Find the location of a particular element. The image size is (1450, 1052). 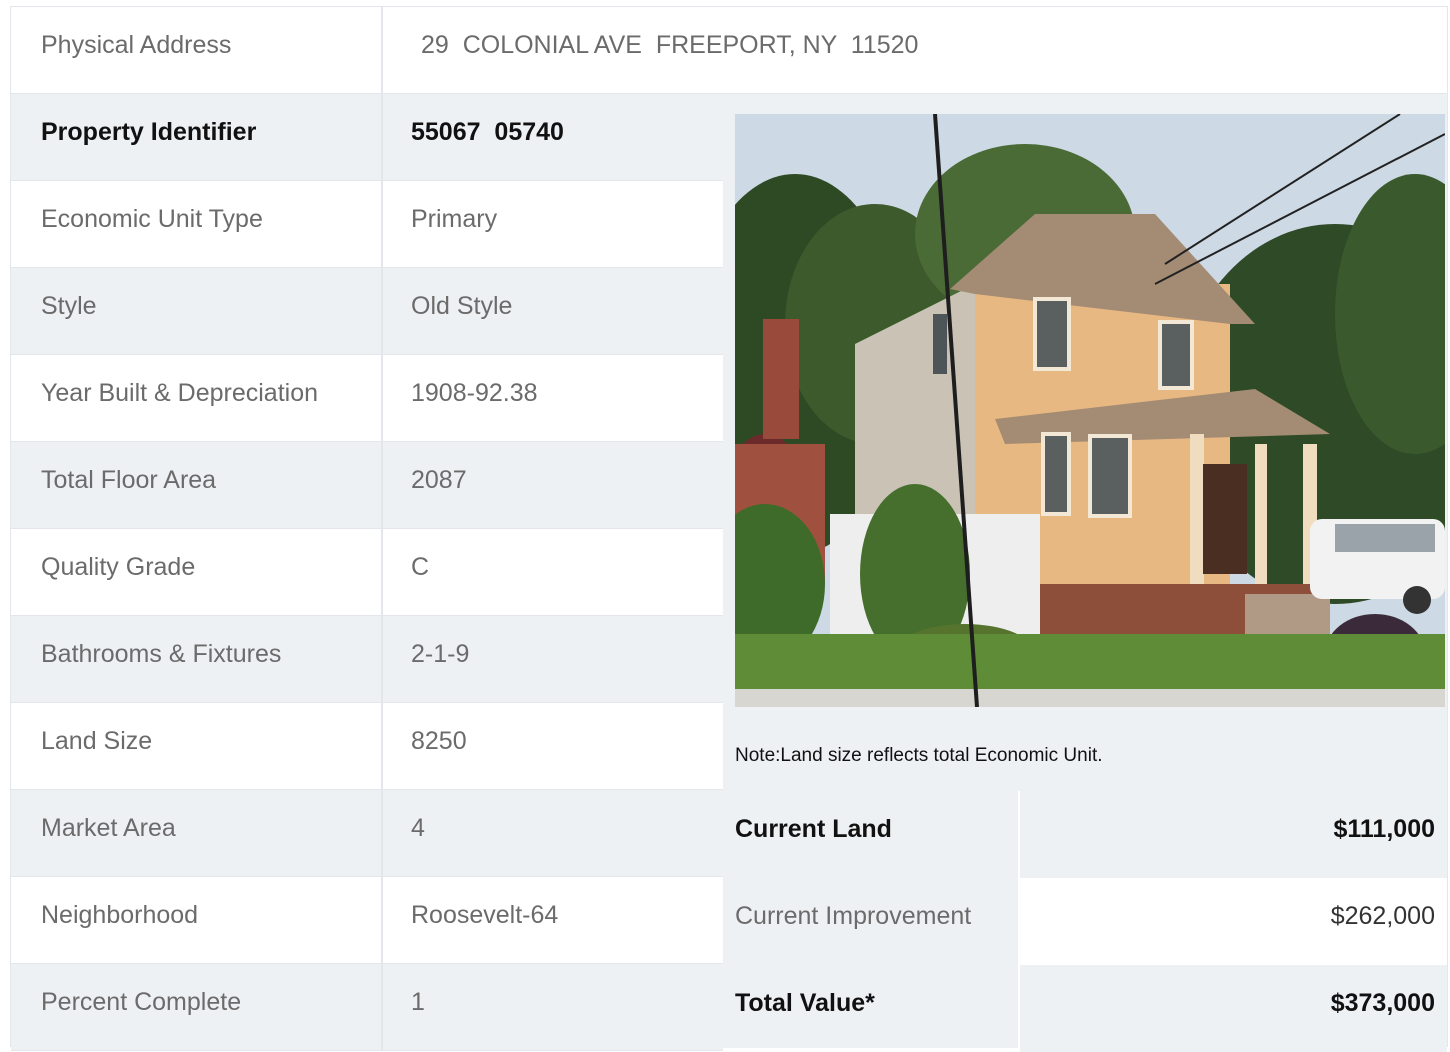

detail-label: Property Identifier is located at coordinates (149, 132).